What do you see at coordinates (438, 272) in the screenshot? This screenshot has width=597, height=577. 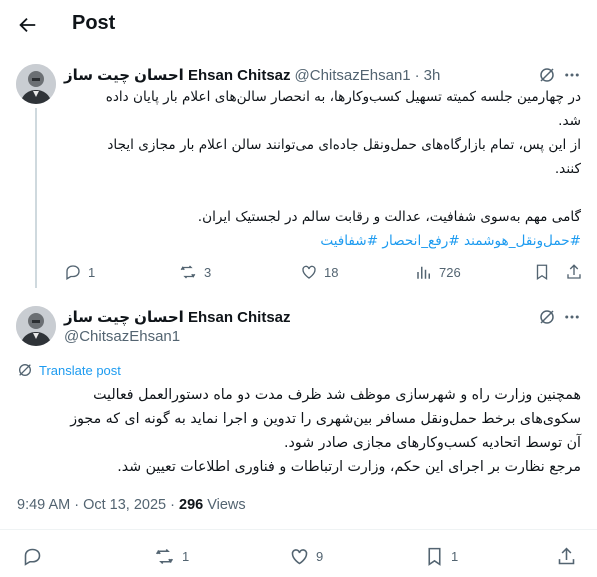 I see `views-button: 726` at bounding box center [438, 272].